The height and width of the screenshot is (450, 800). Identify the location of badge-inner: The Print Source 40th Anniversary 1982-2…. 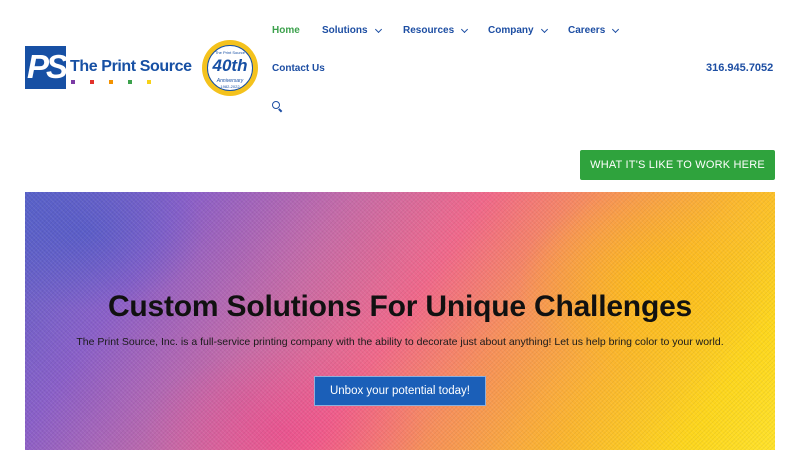
(230, 68).